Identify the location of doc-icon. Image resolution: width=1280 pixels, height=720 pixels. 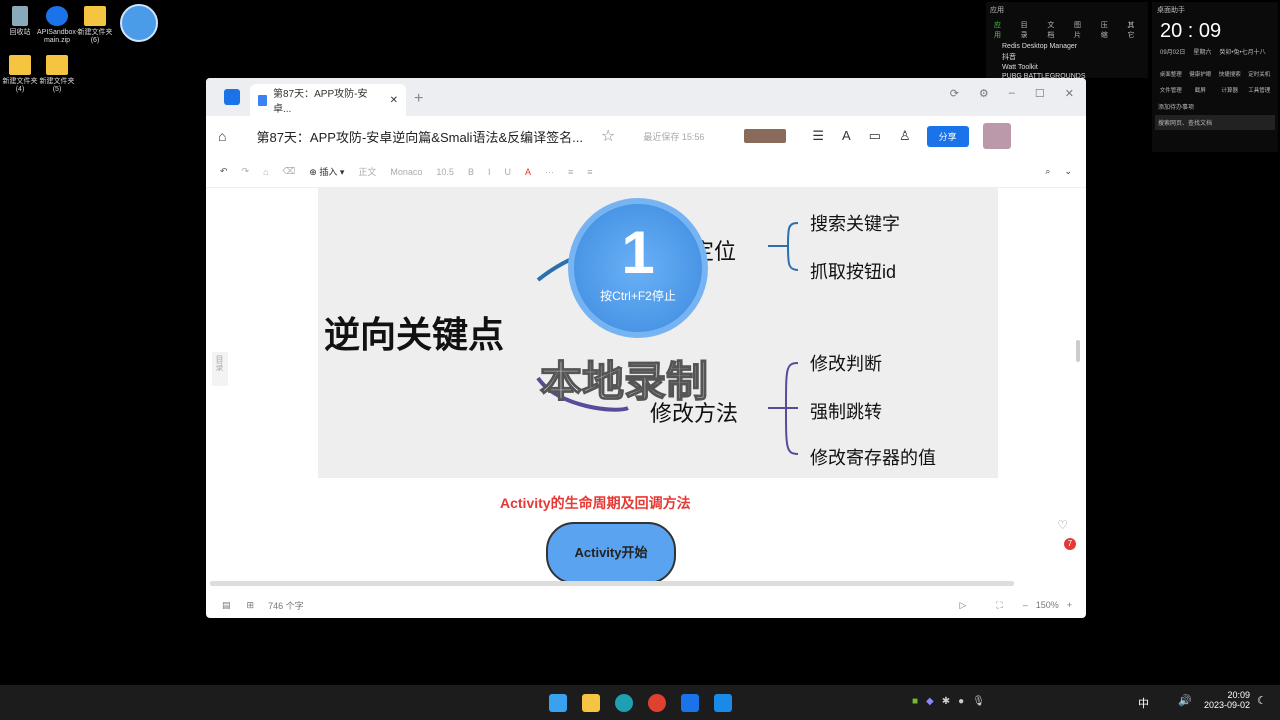
(262, 100).